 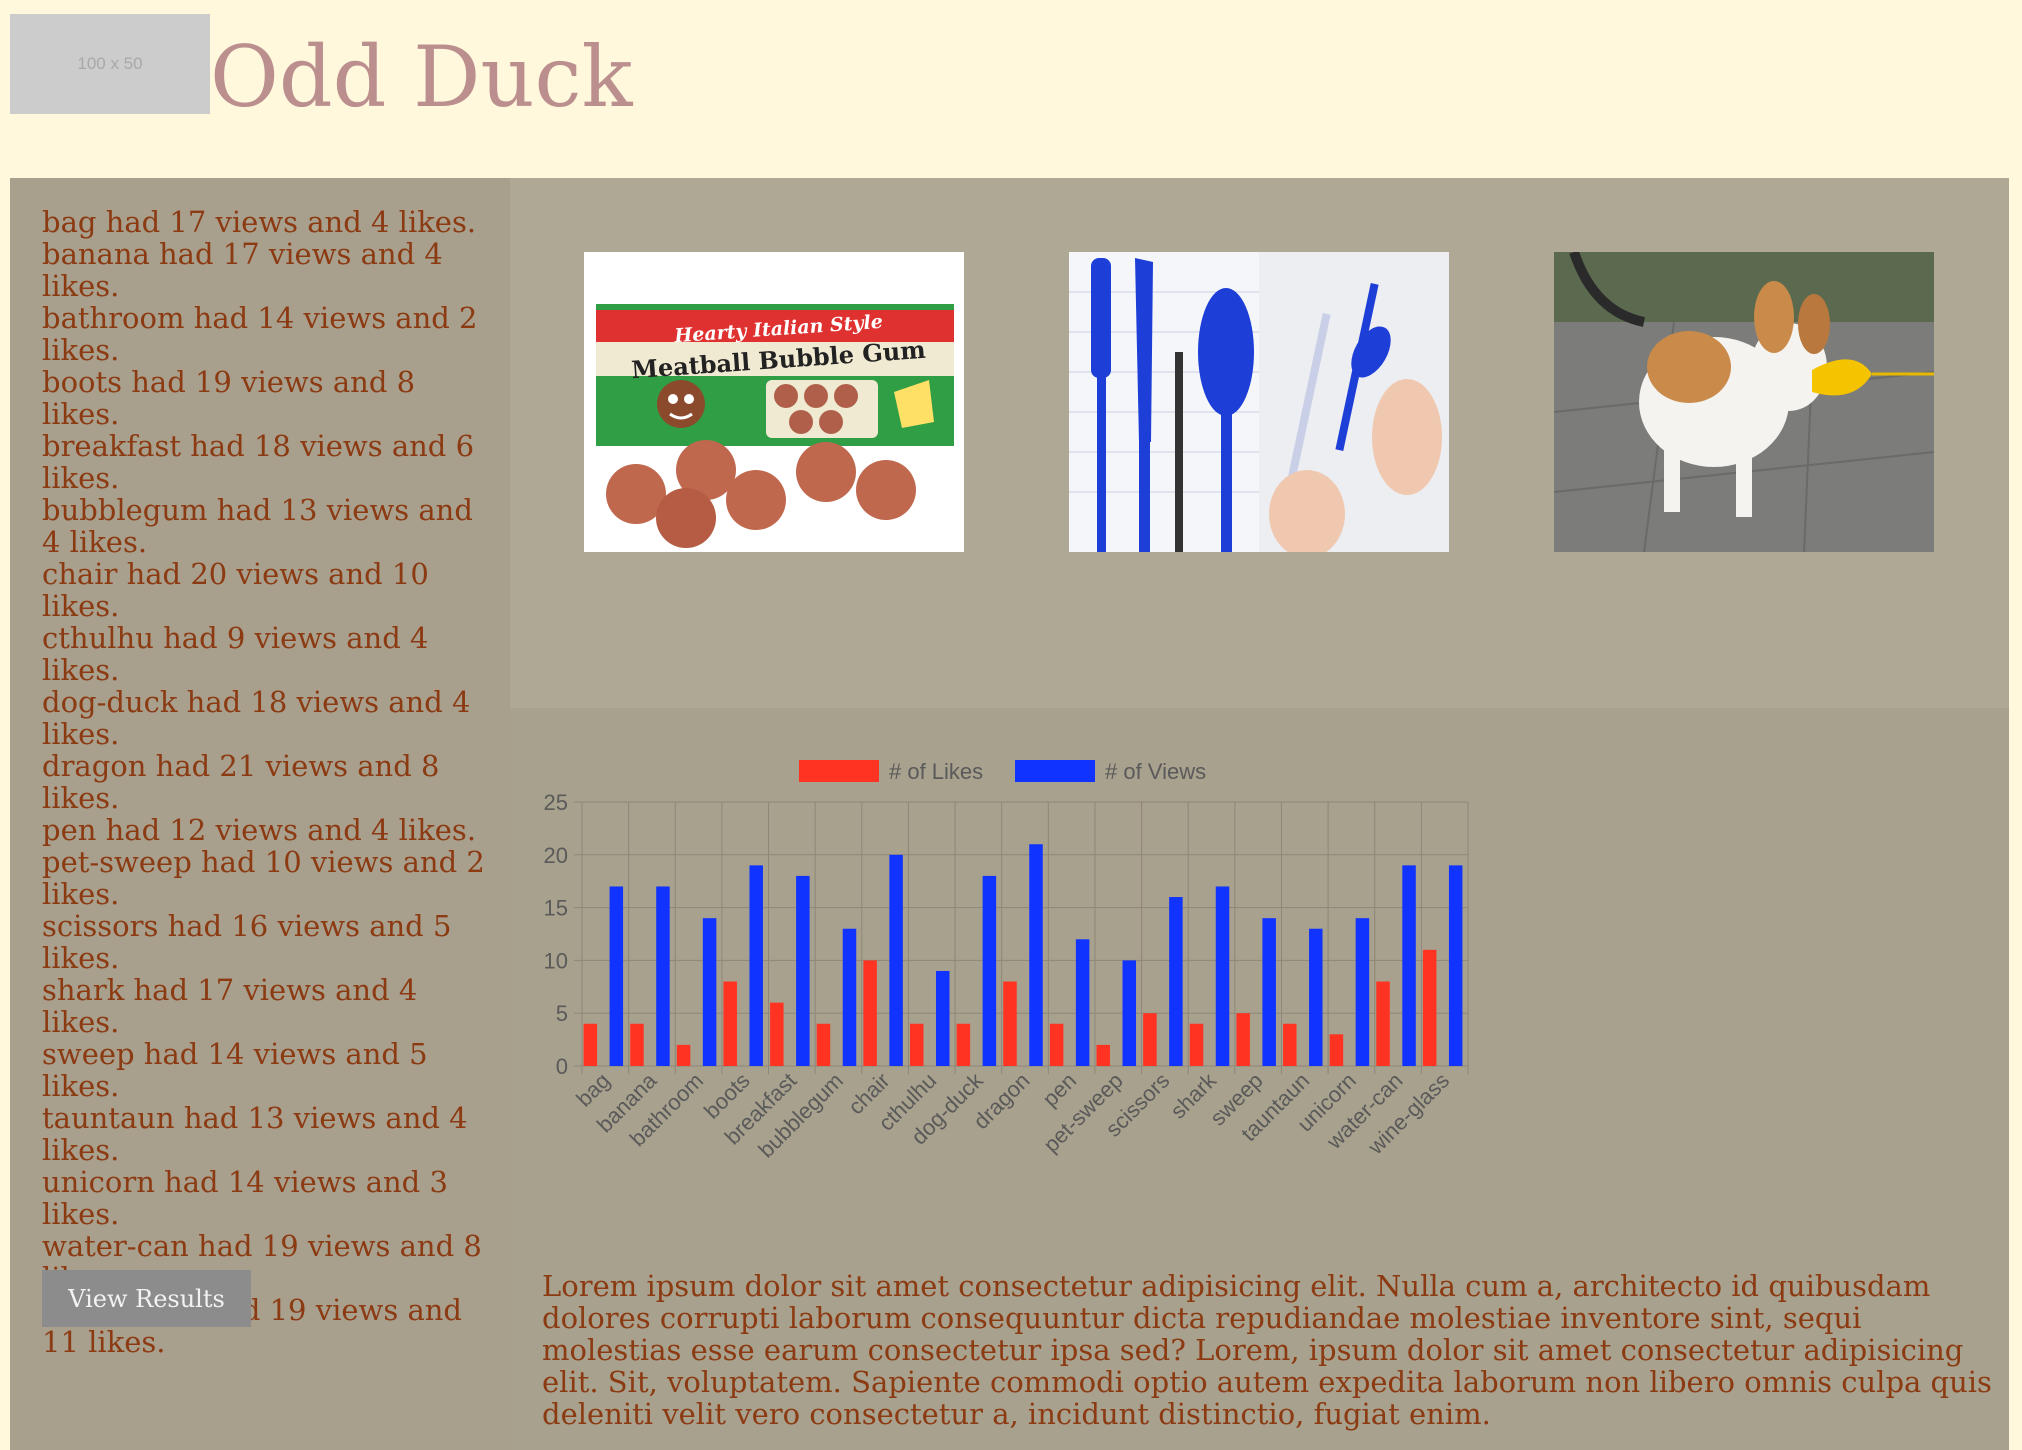 I want to click on logo-placeholder: 100 x 50, so click(x=110, y=64).